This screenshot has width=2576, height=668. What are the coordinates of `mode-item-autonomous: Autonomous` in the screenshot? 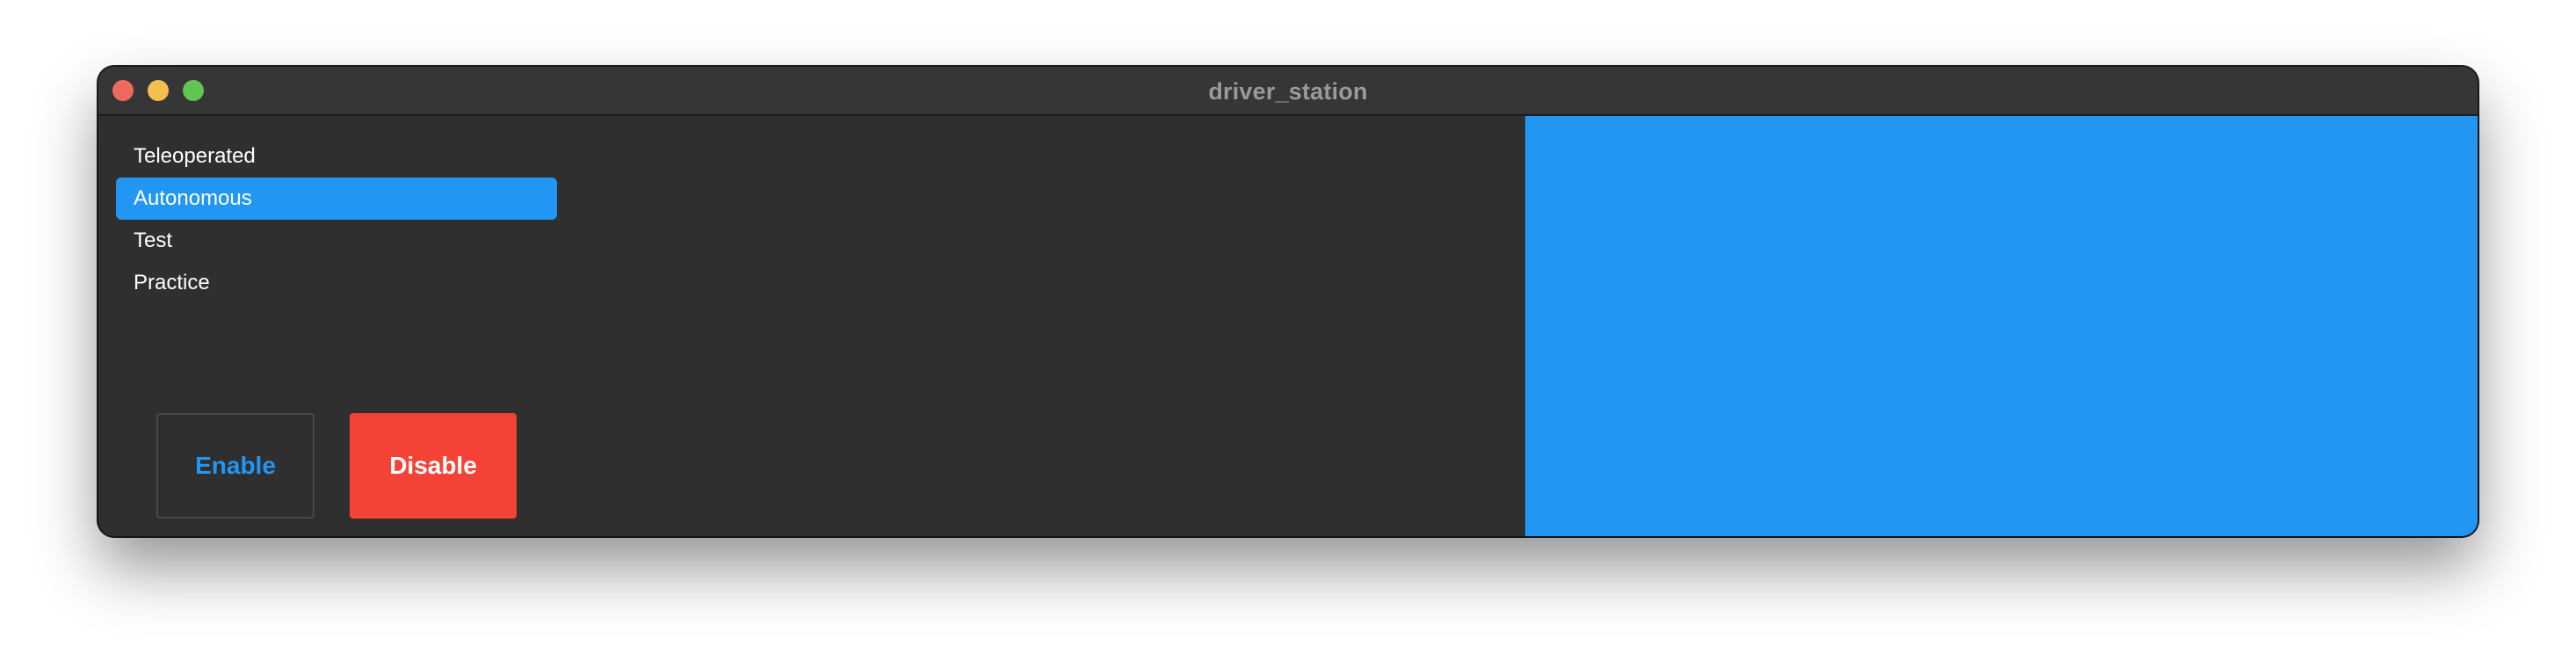 It's located at (336, 199).